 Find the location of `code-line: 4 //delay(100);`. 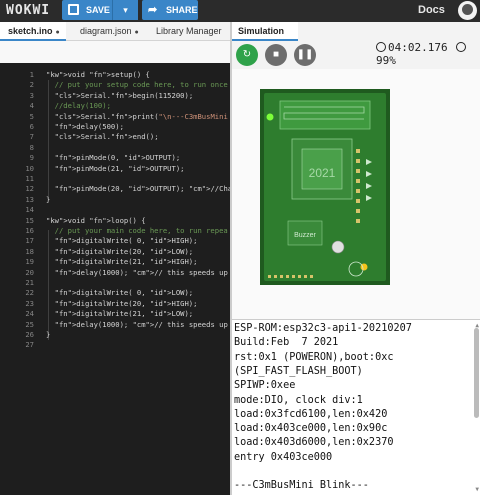

code-line: 4 //delay(100); is located at coordinates (116, 106).